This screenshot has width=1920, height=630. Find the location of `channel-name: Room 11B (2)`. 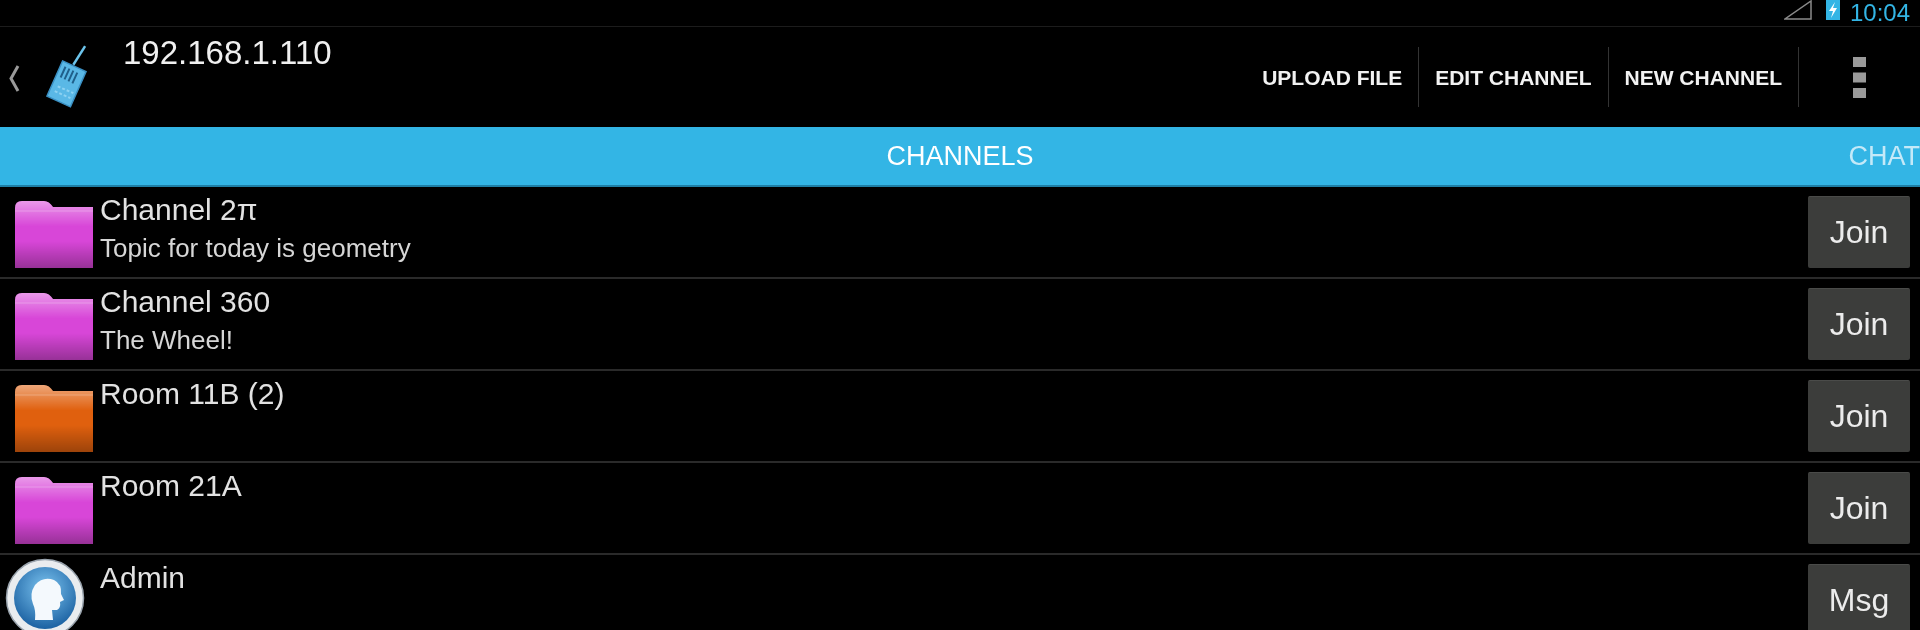

channel-name: Room 11B (2) is located at coordinates (192, 394).